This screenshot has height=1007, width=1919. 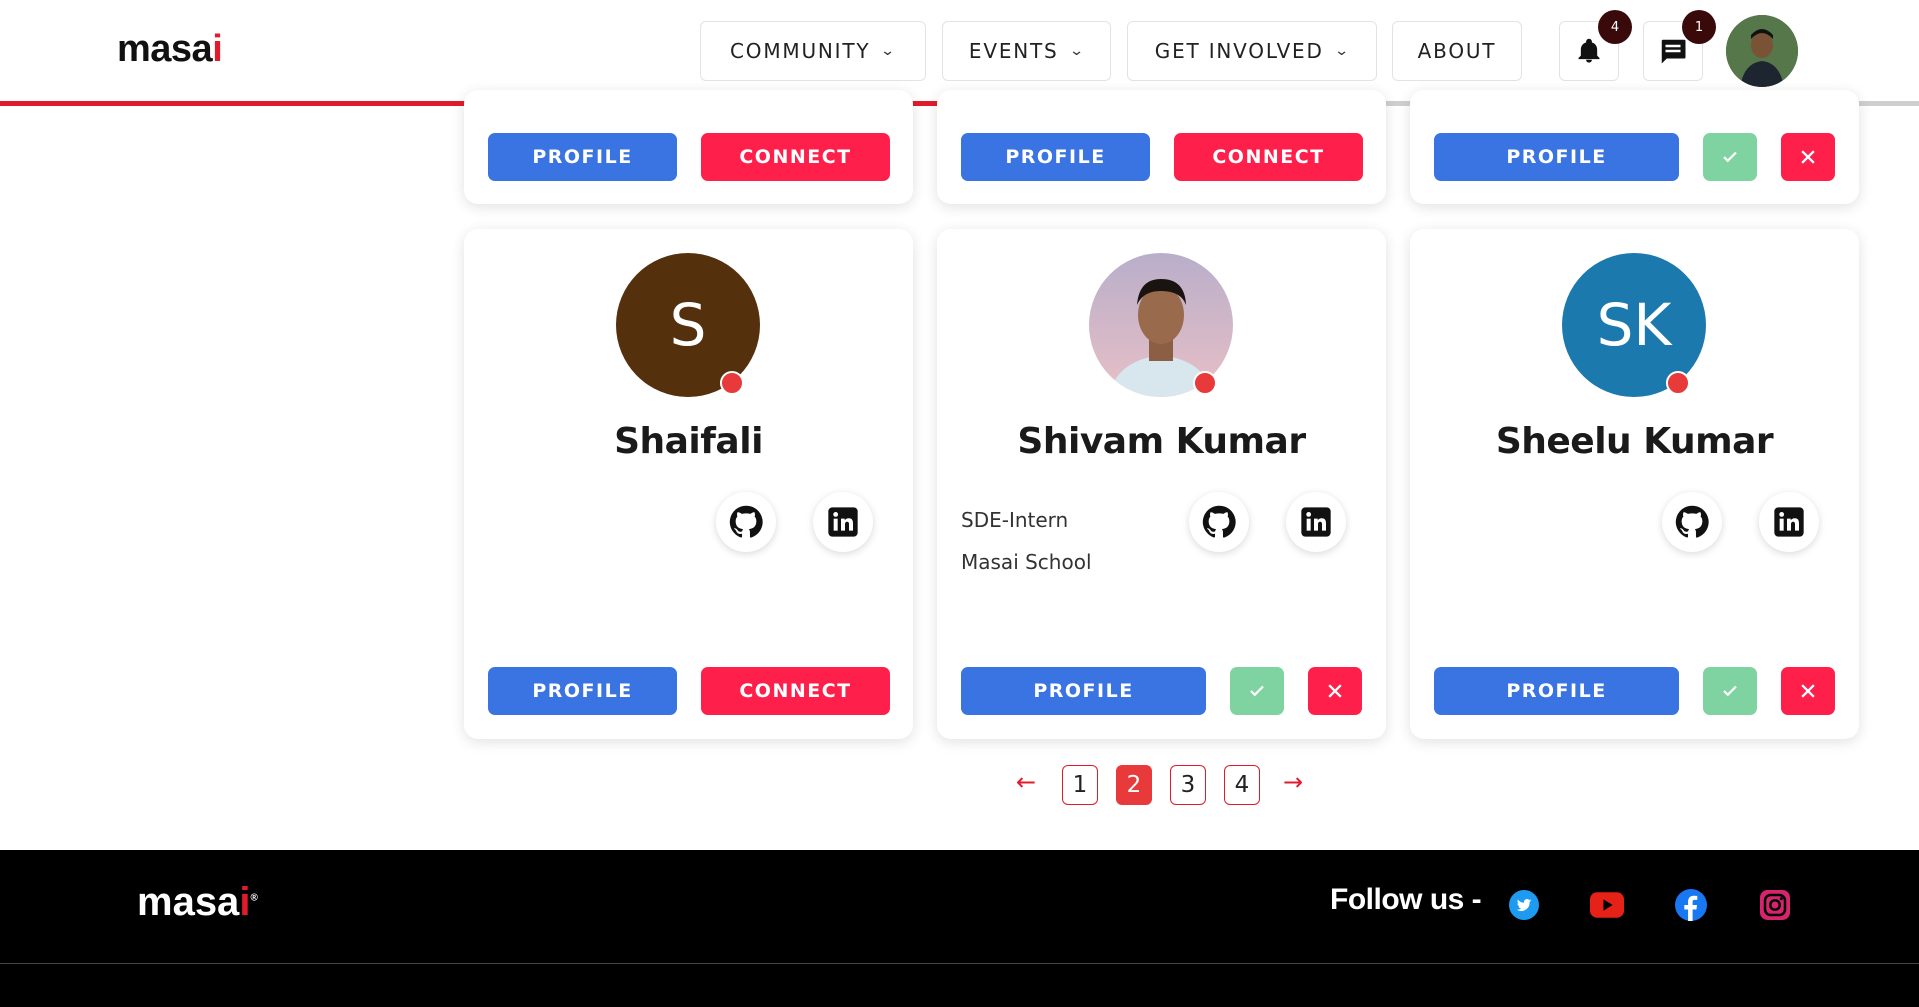 I want to click on facebook-icon, so click(x=1691, y=905).